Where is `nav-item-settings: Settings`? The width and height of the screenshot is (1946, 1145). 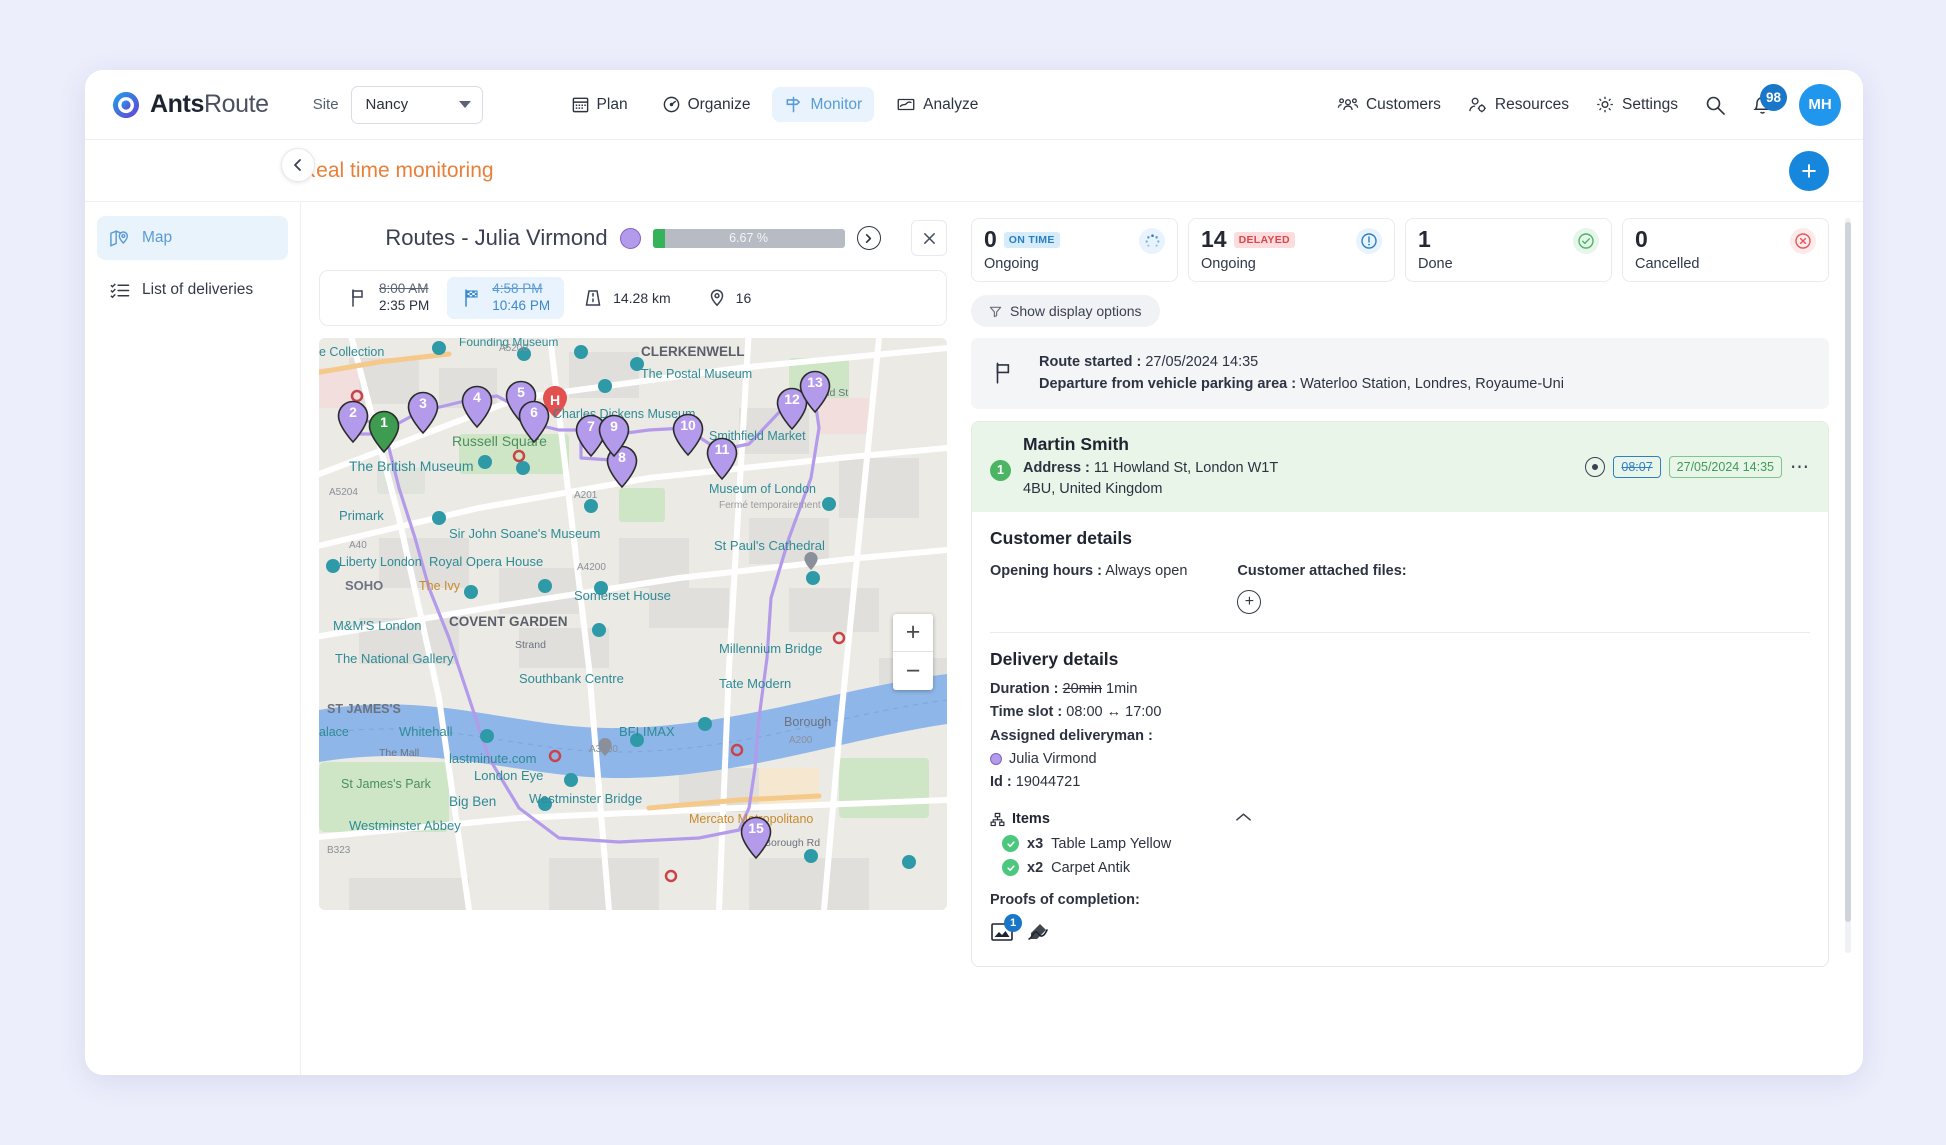
nav-item-settings: Settings is located at coordinates (1636, 104).